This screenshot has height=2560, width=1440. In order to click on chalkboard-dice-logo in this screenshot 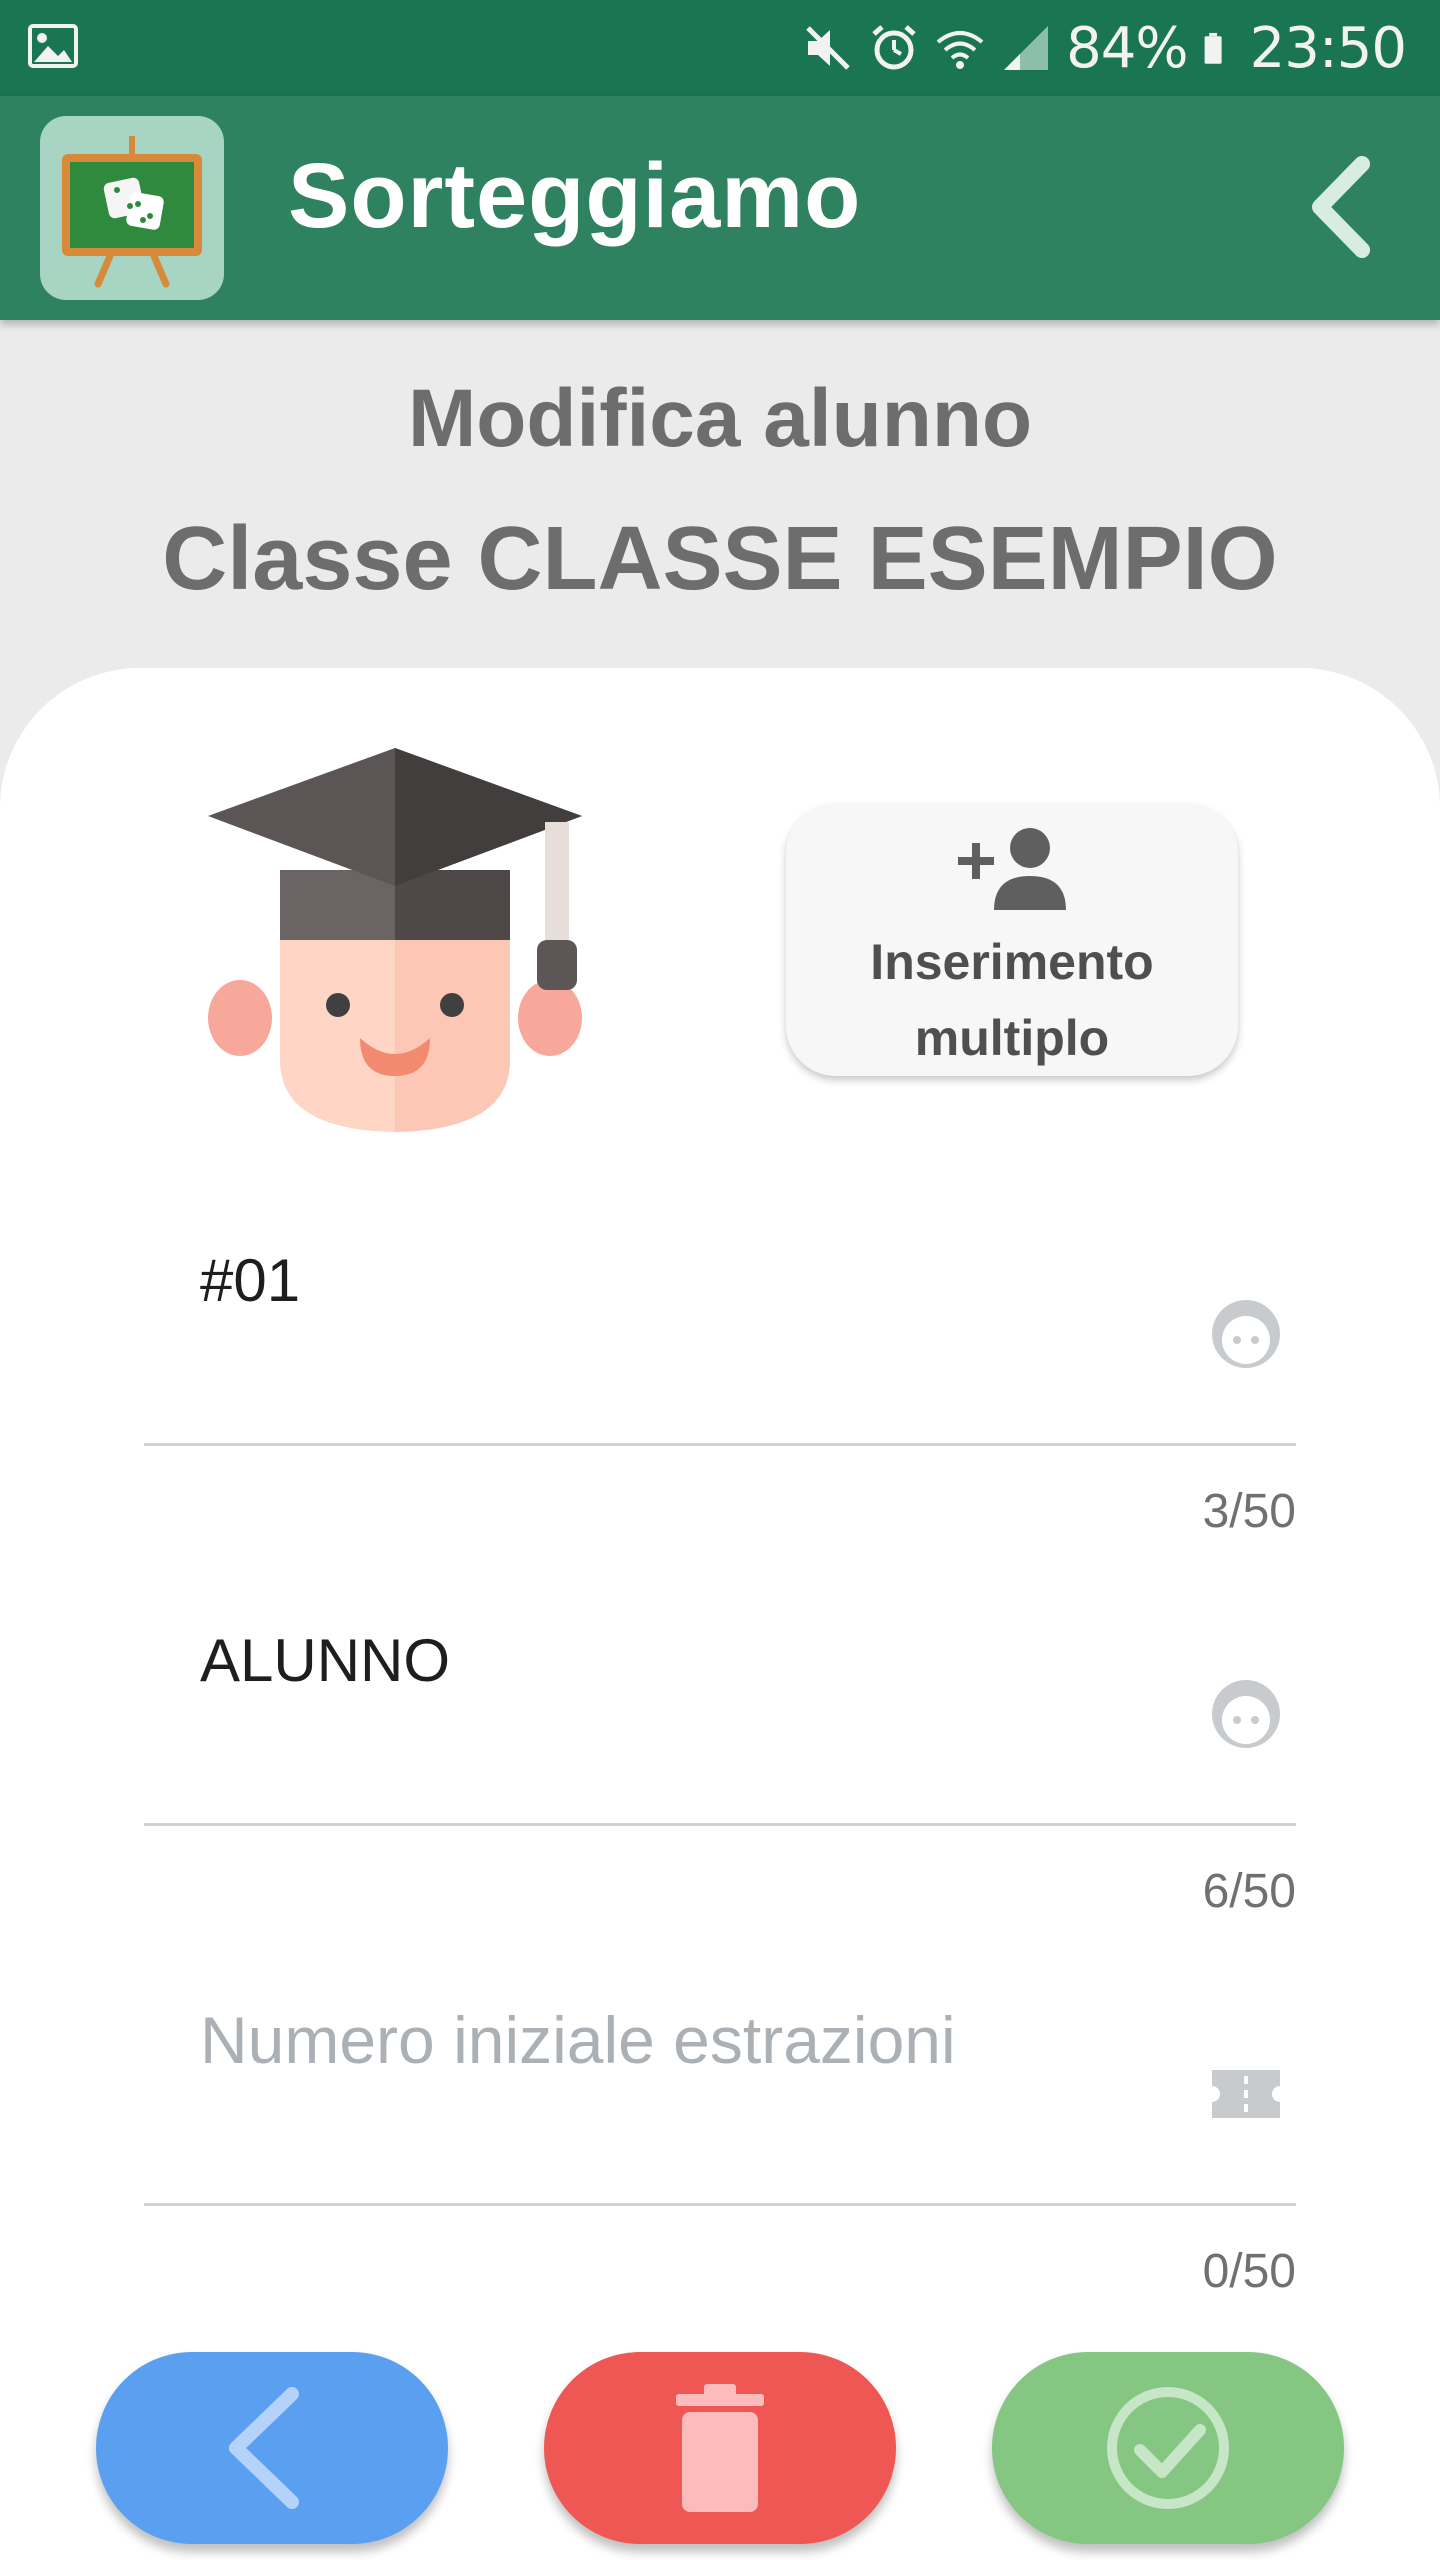, I will do `click(132, 208)`.